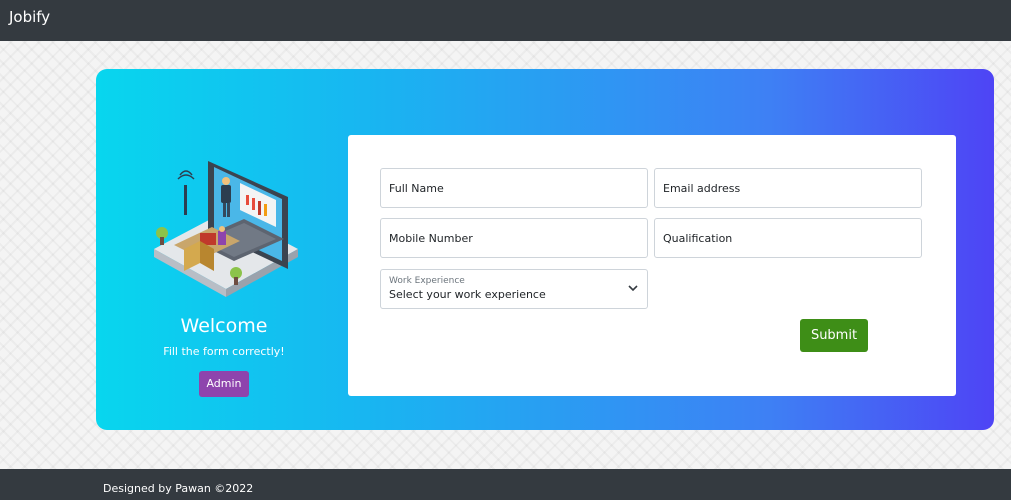 This screenshot has width=1011, height=500. What do you see at coordinates (178, 488) in the screenshot?
I see `footer-credit: Designed by Pawan ©2022` at bounding box center [178, 488].